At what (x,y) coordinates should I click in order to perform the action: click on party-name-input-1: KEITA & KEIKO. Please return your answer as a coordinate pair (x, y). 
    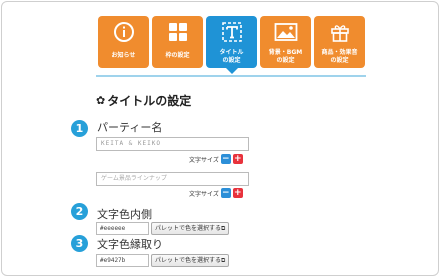
    Looking at the image, I should click on (172, 144).